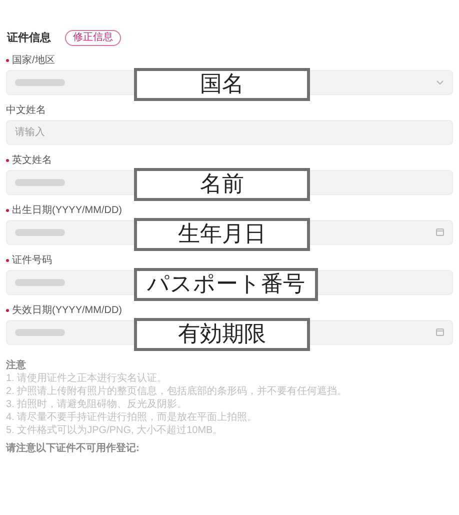 The width and height of the screenshot is (459, 515). Describe the element at coordinates (226, 284) in the screenshot. I see `annotation-tooltip: パスポート番号` at that location.